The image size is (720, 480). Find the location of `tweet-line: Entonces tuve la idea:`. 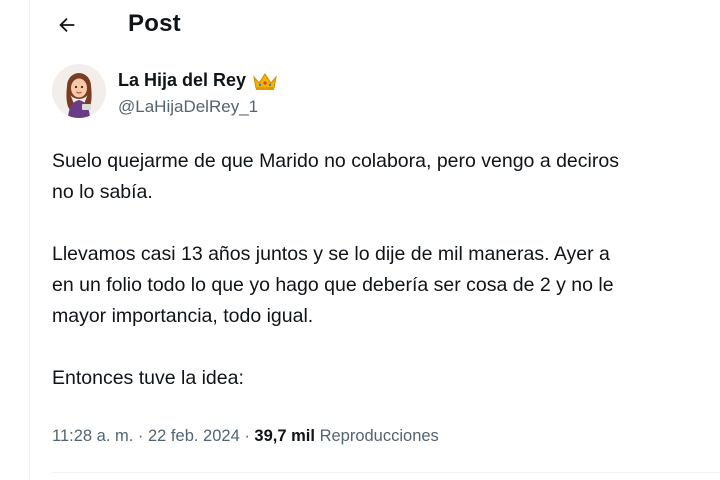

tweet-line: Entonces tuve la idea: is located at coordinates (148, 378).